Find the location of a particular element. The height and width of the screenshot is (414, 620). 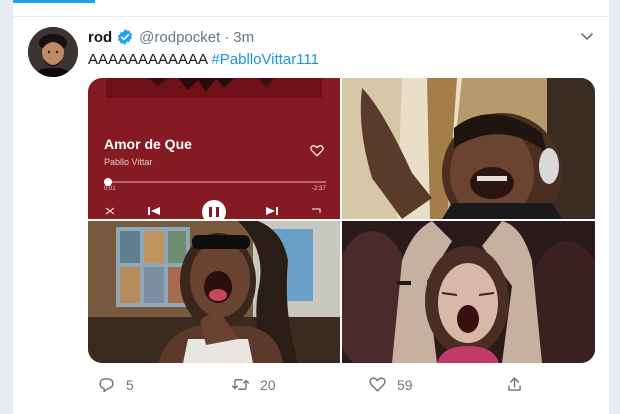

verified-badge-icon is located at coordinates (125, 37).